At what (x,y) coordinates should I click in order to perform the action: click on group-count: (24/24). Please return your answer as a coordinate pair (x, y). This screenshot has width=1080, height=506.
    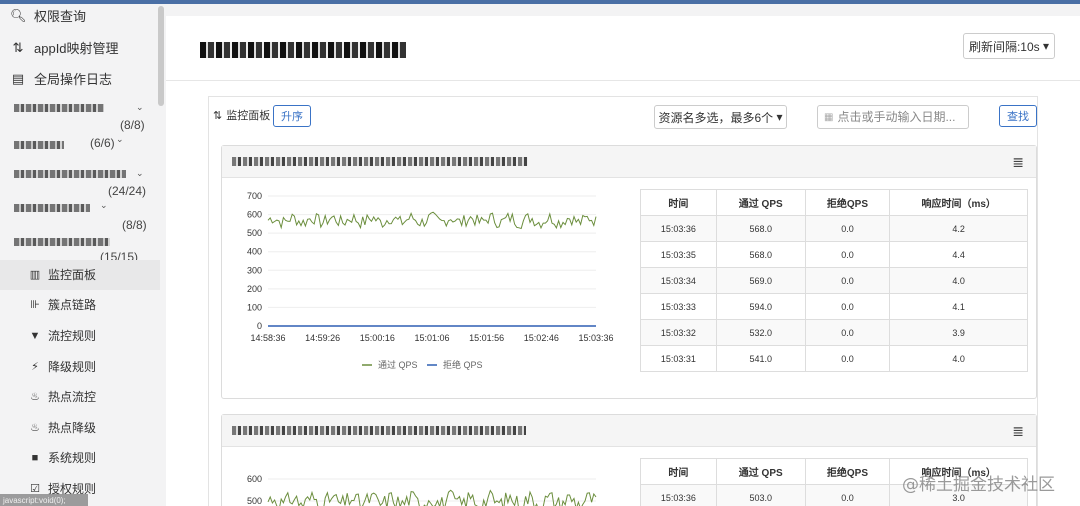
    Looking at the image, I should click on (127, 191).